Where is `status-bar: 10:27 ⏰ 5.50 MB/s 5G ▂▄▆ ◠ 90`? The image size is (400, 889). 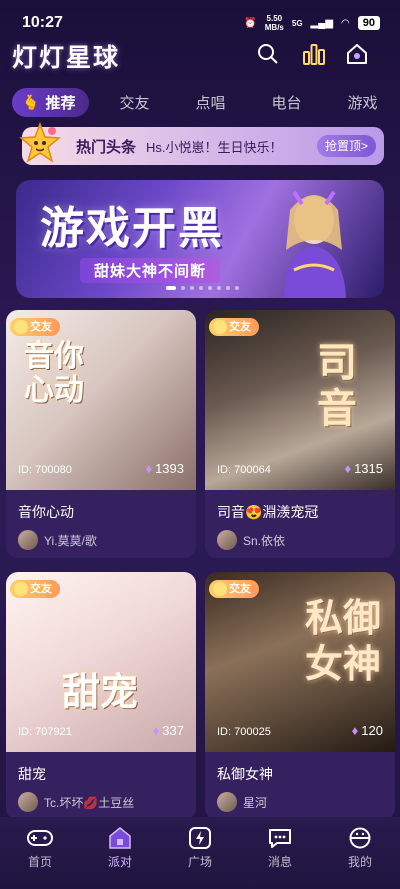
status-bar: 10:27 ⏰ 5.50 MB/s 5G ▂▄▆ ◠ 90 is located at coordinates (200, 18).